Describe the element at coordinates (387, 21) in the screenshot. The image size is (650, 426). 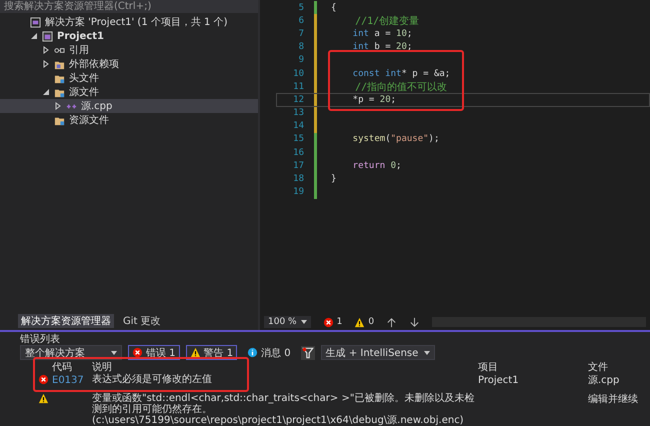
I see `code-line: //1/创建变量` at that location.